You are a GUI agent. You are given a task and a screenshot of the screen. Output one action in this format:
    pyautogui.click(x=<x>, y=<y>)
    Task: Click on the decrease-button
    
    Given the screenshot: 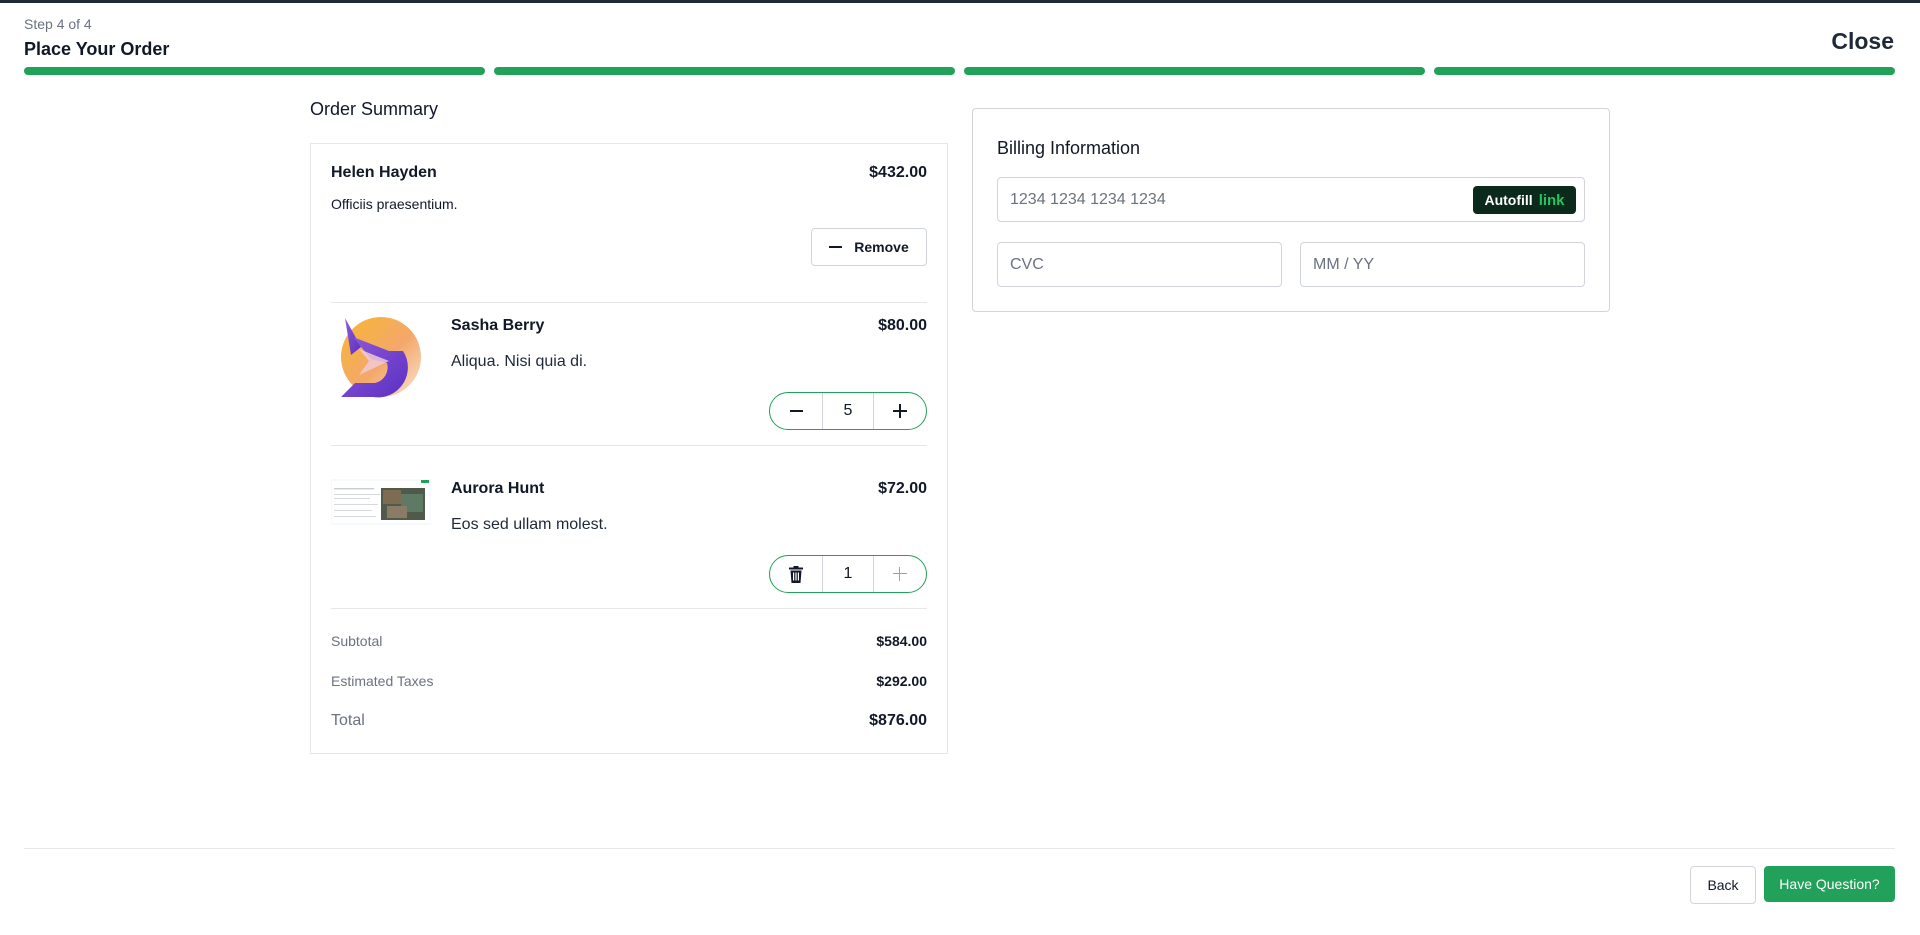 What is the action you would take?
    pyautogui.click(x=796, y=411)
    